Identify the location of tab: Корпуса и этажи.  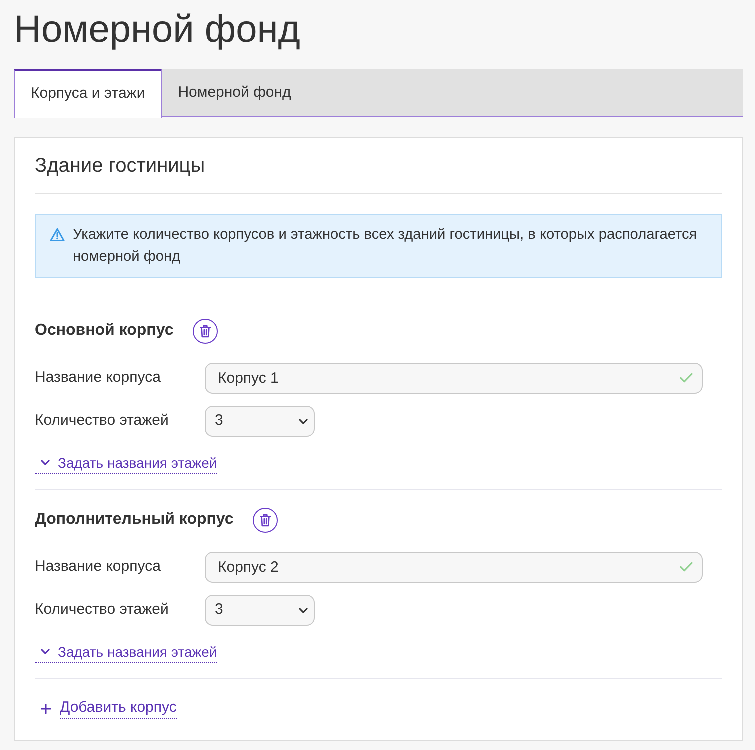
(88, 93).